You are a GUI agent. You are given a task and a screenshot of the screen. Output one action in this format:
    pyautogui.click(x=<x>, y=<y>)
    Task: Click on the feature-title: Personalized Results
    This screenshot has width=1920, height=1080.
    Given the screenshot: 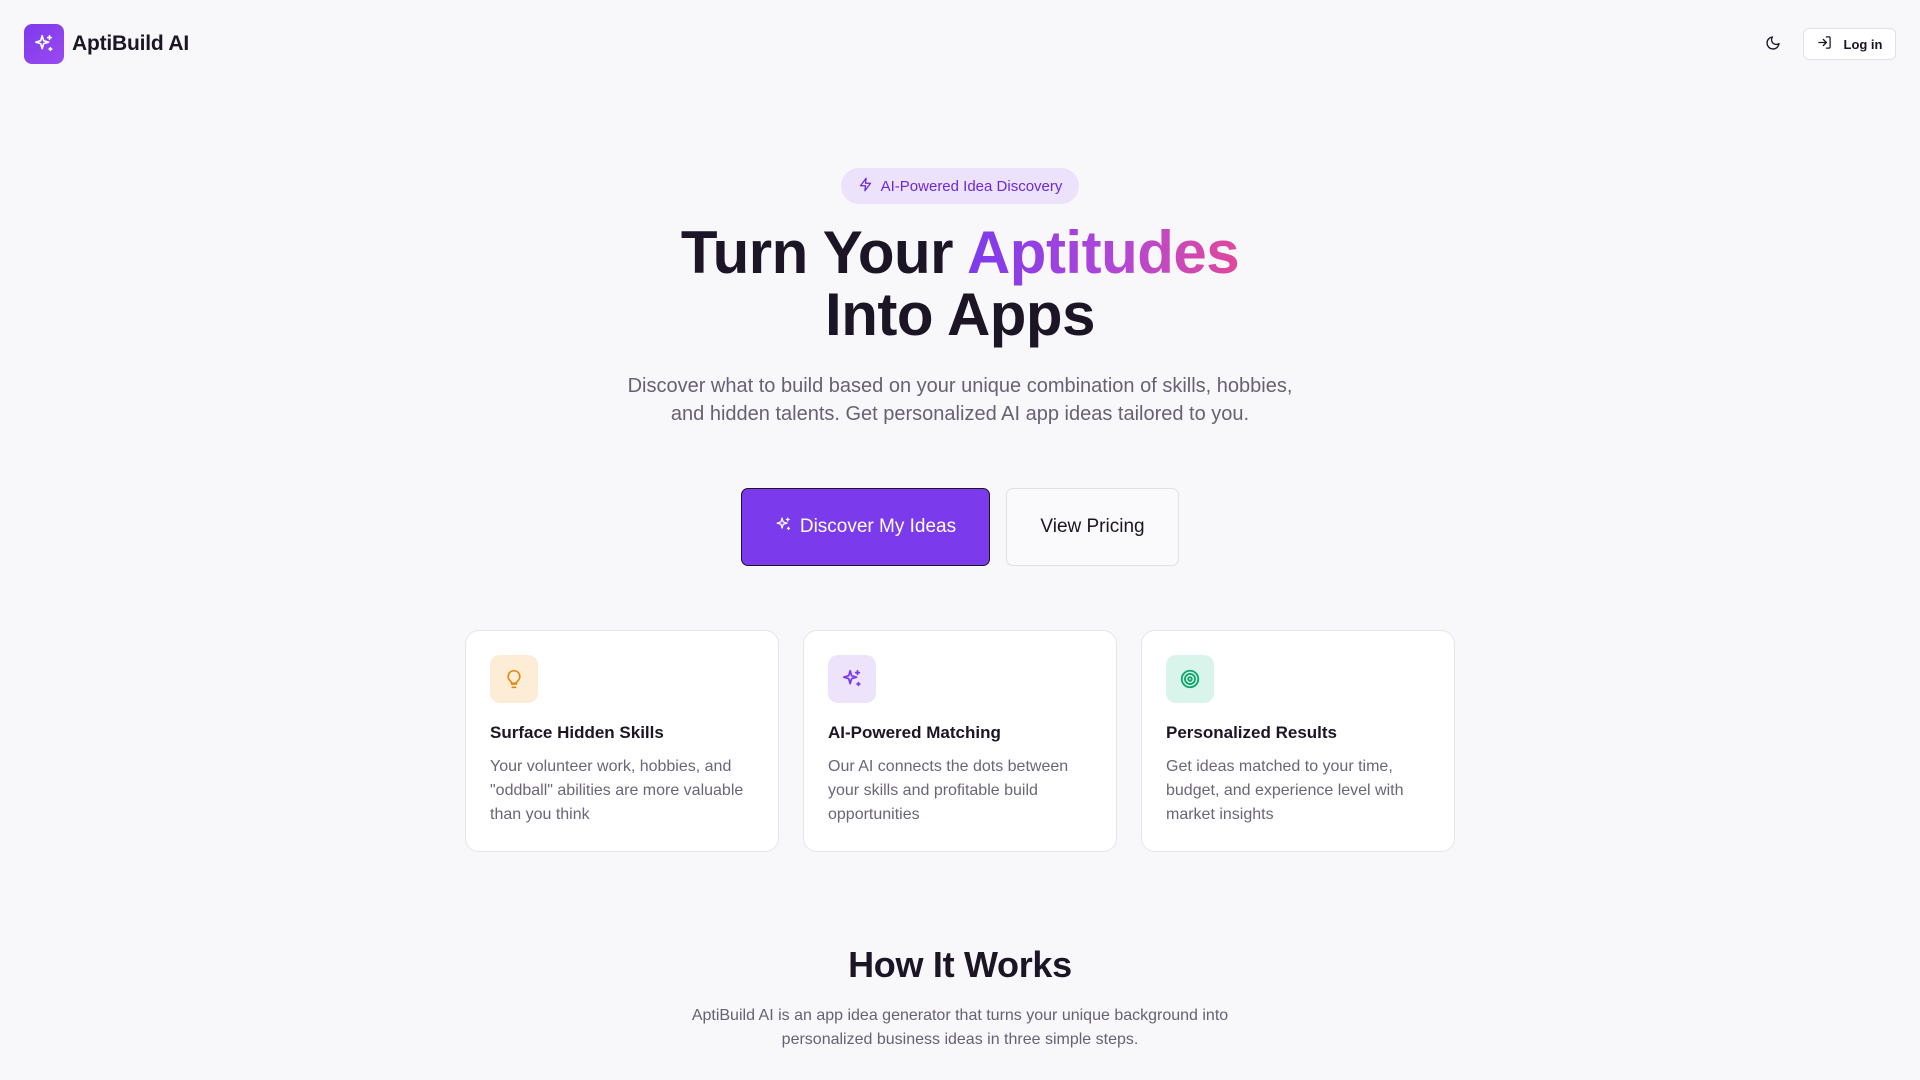 What is the action you would take?
    pyautogui.click(x=1252, y=732)
    